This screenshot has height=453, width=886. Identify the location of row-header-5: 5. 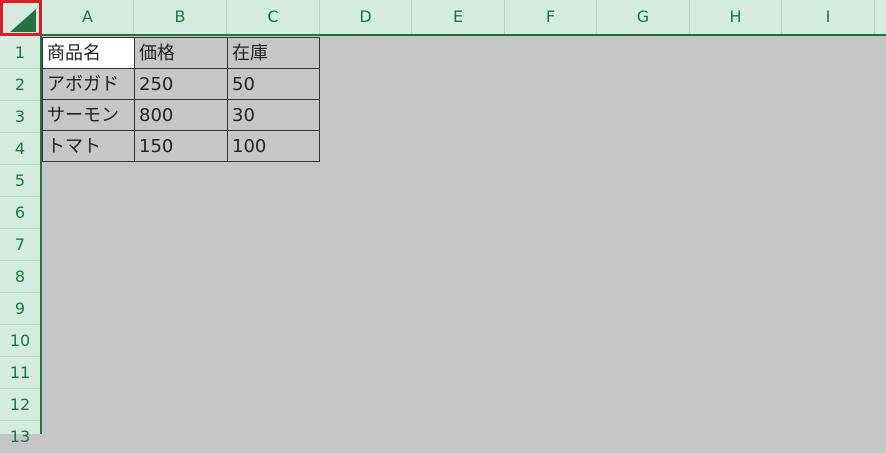
(20, 181).